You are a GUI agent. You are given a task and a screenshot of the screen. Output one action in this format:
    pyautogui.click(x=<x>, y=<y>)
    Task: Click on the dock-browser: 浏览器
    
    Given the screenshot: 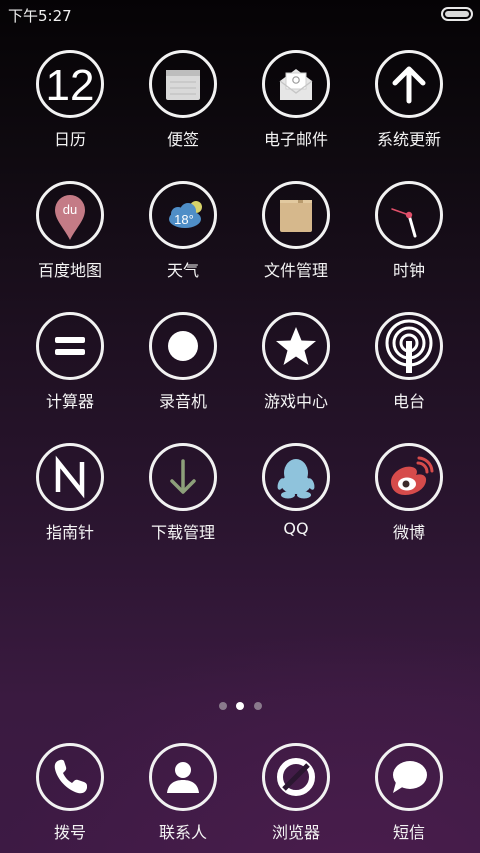 What is the action you would take?
    pyautogui.click(x=296, y=798)
    